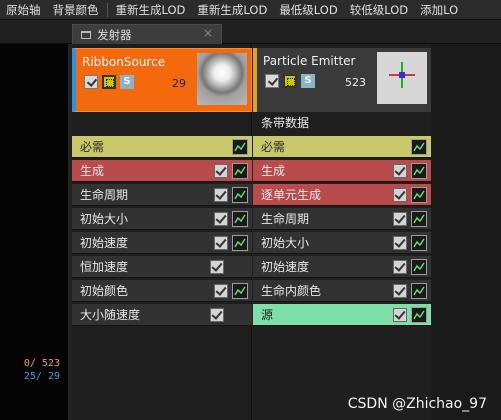 Image resolution: width=501 pixels, height=420 pixels. I want to click on watermark: CSDN @Zhichao_97, so click(417, 404).